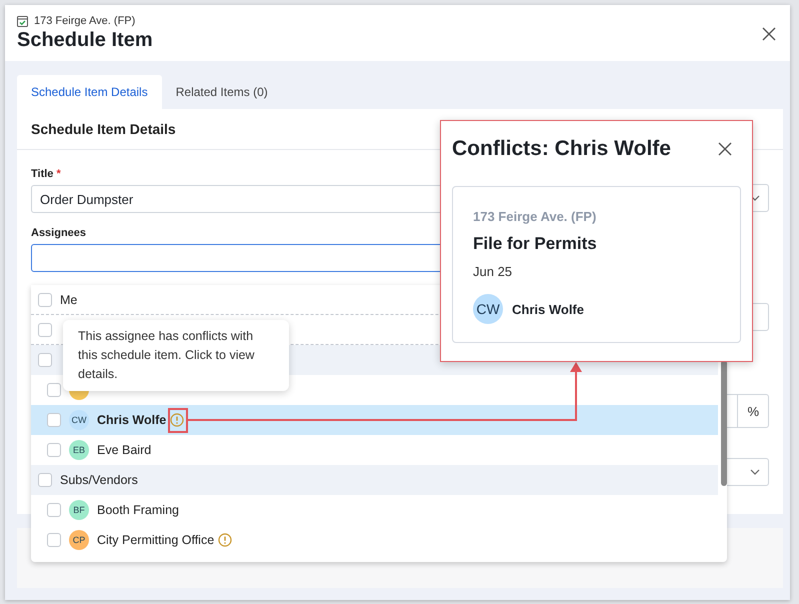 The image size is (799, 604). What do you see at coordinates (58, 174) in the screenshot?
I see `required-mark: *` at bounding box center [58, 174].